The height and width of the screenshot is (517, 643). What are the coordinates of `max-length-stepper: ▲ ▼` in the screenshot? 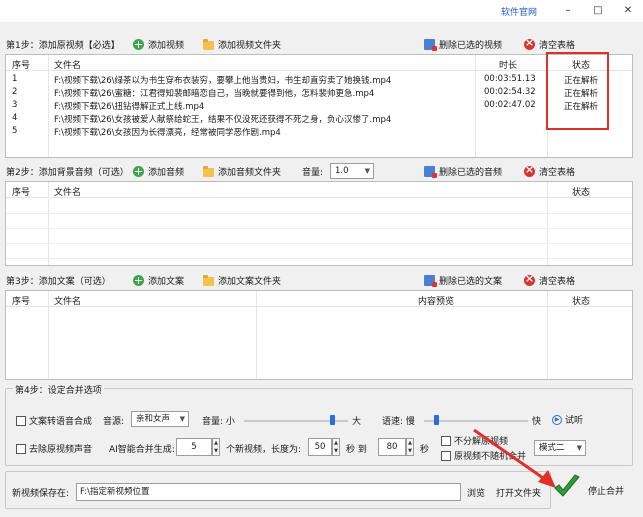 It's located at (410, 447).